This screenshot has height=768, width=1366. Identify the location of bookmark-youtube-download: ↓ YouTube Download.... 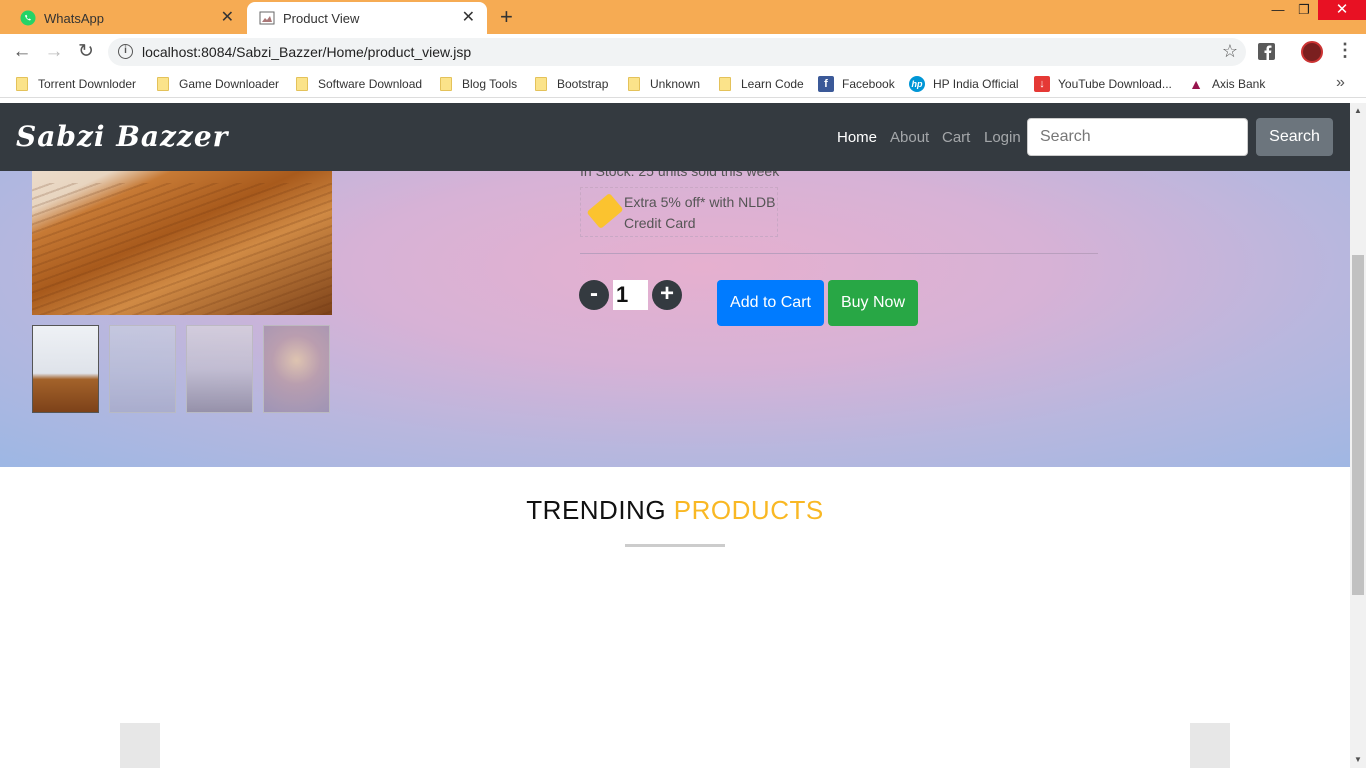
(1103, 84).